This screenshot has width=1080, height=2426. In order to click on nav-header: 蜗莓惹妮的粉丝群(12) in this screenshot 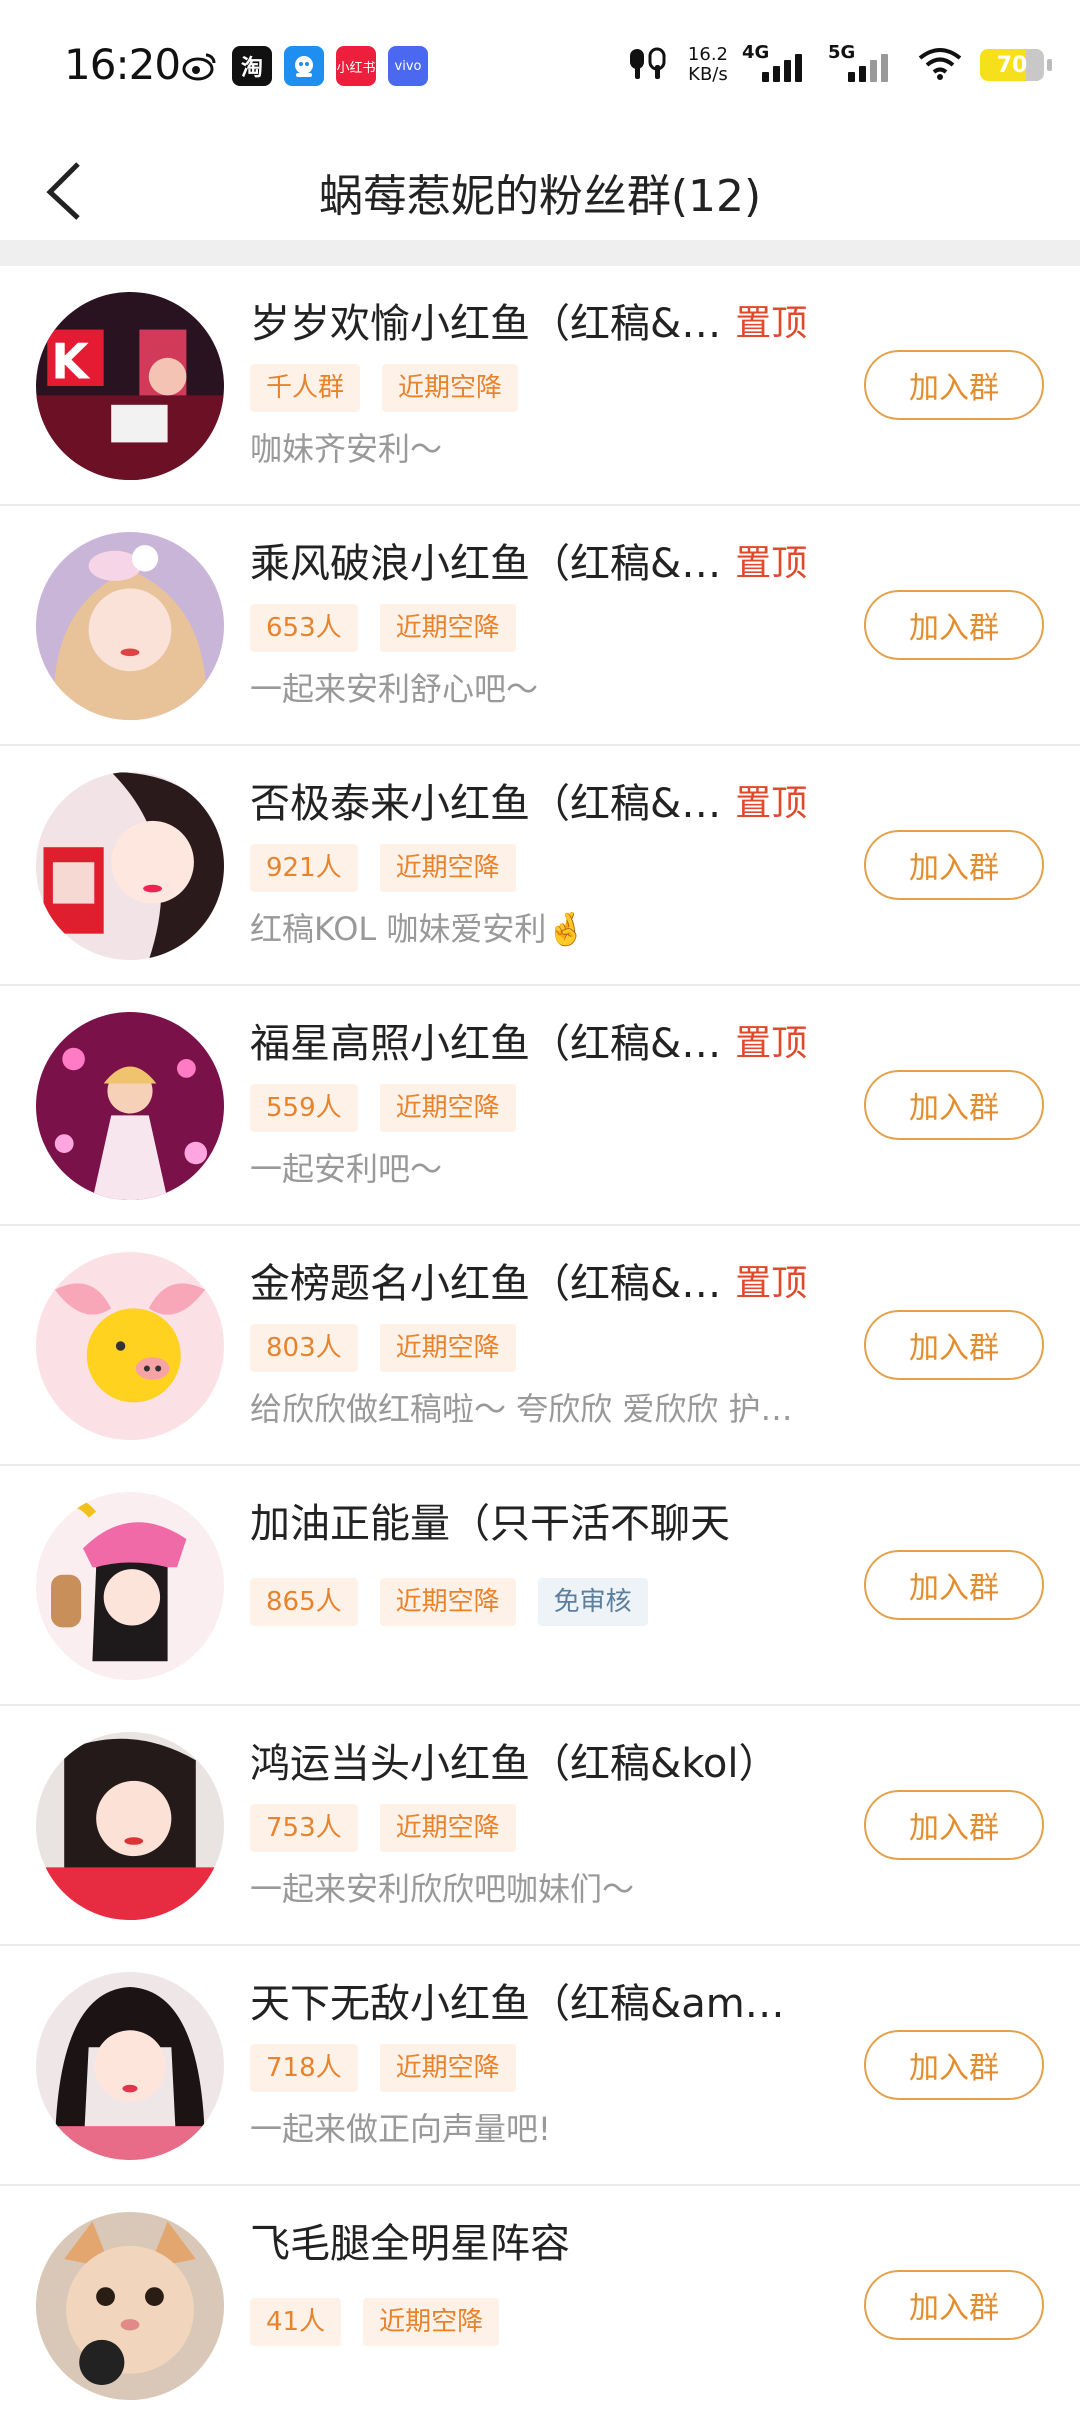, I will do `click(540, 185)`.